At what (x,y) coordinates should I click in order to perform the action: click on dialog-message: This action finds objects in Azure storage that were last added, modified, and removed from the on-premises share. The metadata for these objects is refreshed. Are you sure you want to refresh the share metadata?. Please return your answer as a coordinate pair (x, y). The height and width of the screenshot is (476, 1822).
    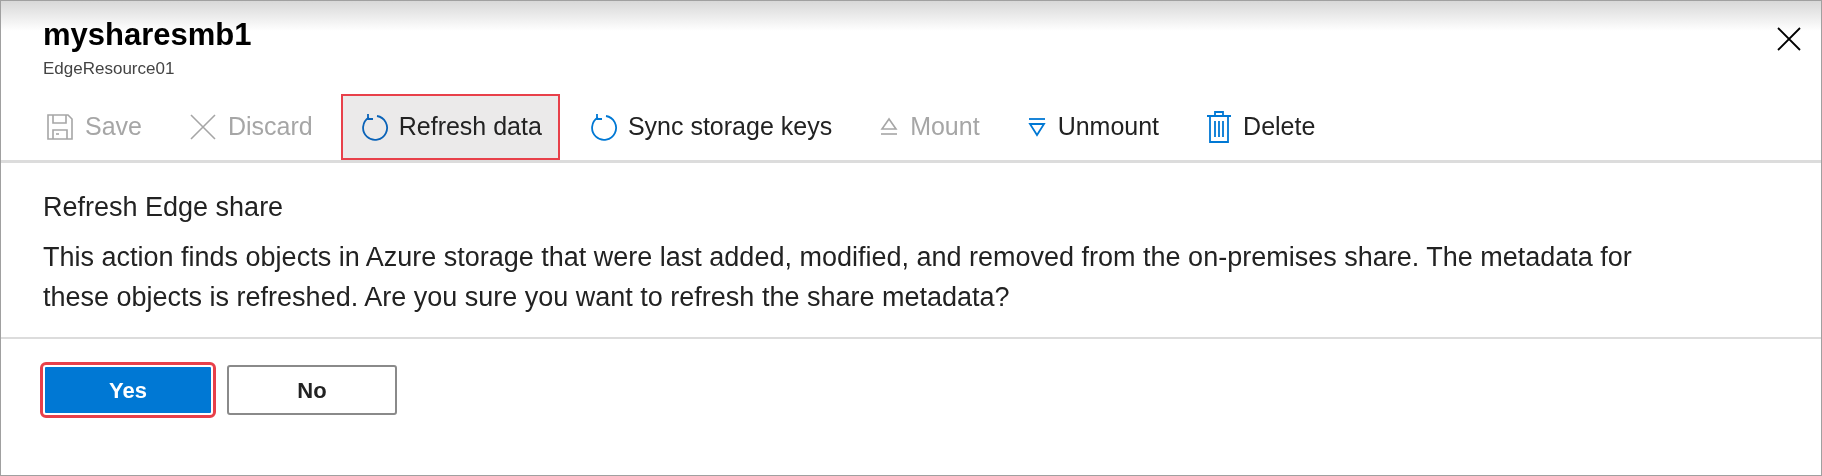
    Looking at the image, I should click on (838, 277).